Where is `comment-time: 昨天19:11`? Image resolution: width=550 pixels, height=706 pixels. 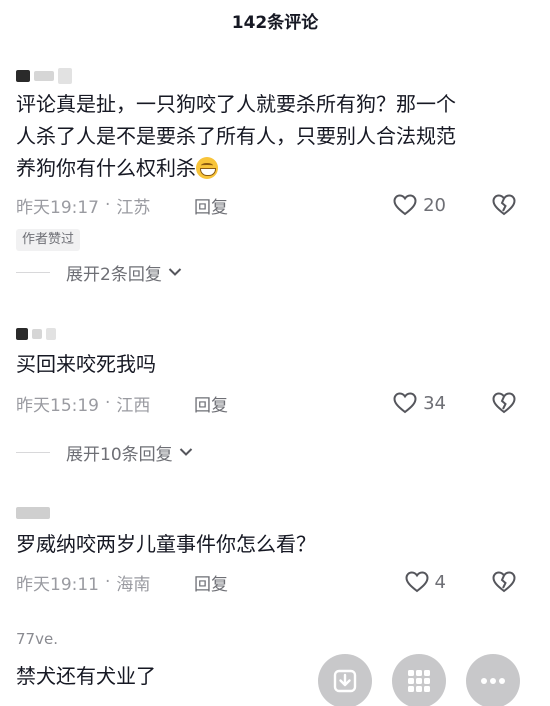
comment-time: 昨天19:11 is located at coordinates (57, 584).